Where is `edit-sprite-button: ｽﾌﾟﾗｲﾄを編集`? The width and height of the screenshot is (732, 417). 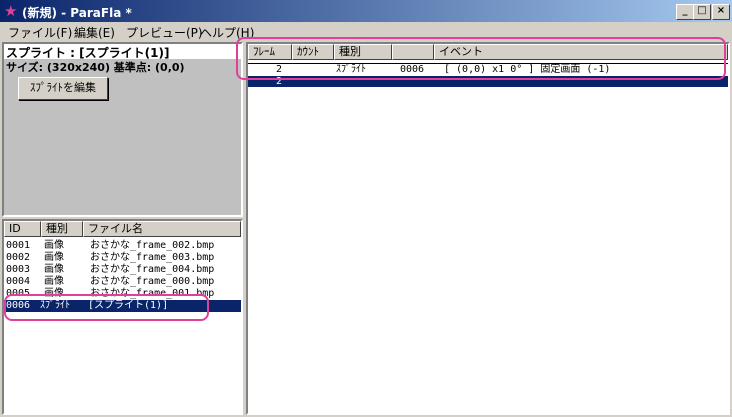
edit-sprite-button: ｽﾌﾟﾗｲﾄを編集 is located at coordinates (63, 88).